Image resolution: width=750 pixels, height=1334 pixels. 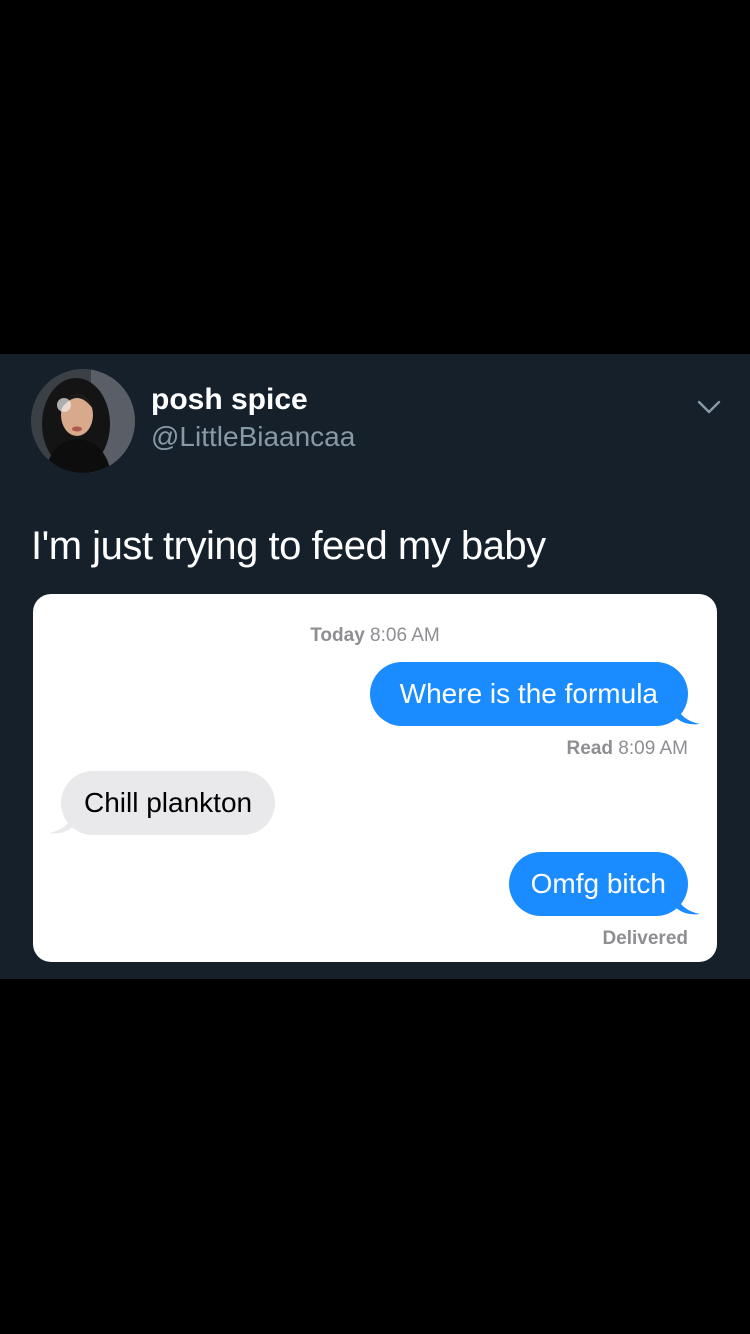 What do you see at coordinates (709, 407) in the screenshot?
I see `chevron-down-icon` at bounding box center [709, 407].